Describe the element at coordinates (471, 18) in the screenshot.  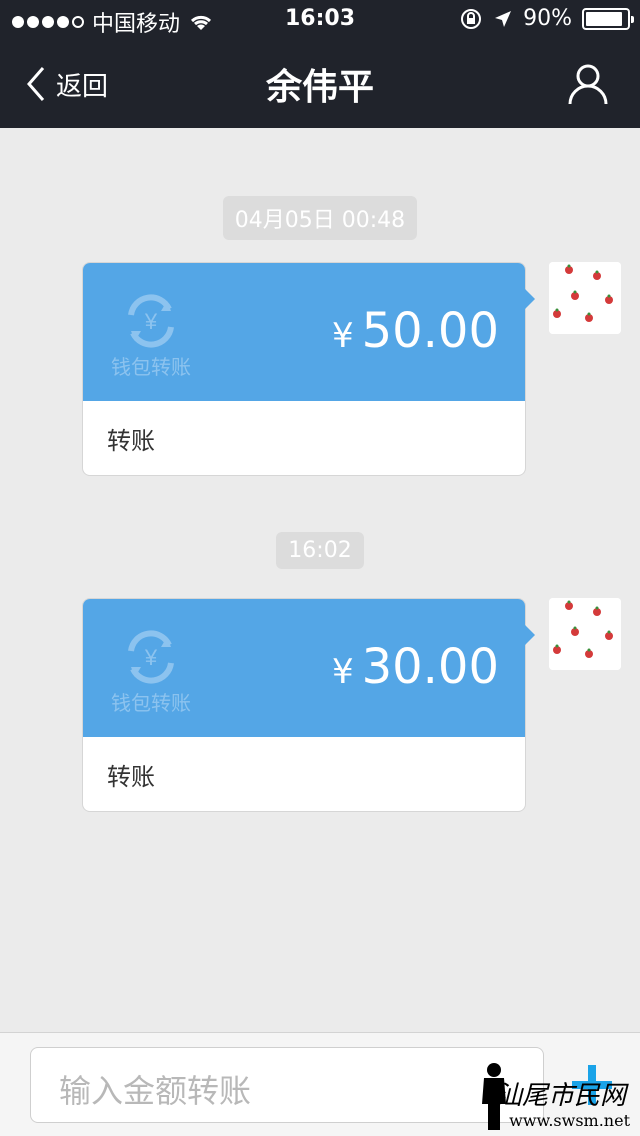
I see `rotation-lock-icon` at that location.